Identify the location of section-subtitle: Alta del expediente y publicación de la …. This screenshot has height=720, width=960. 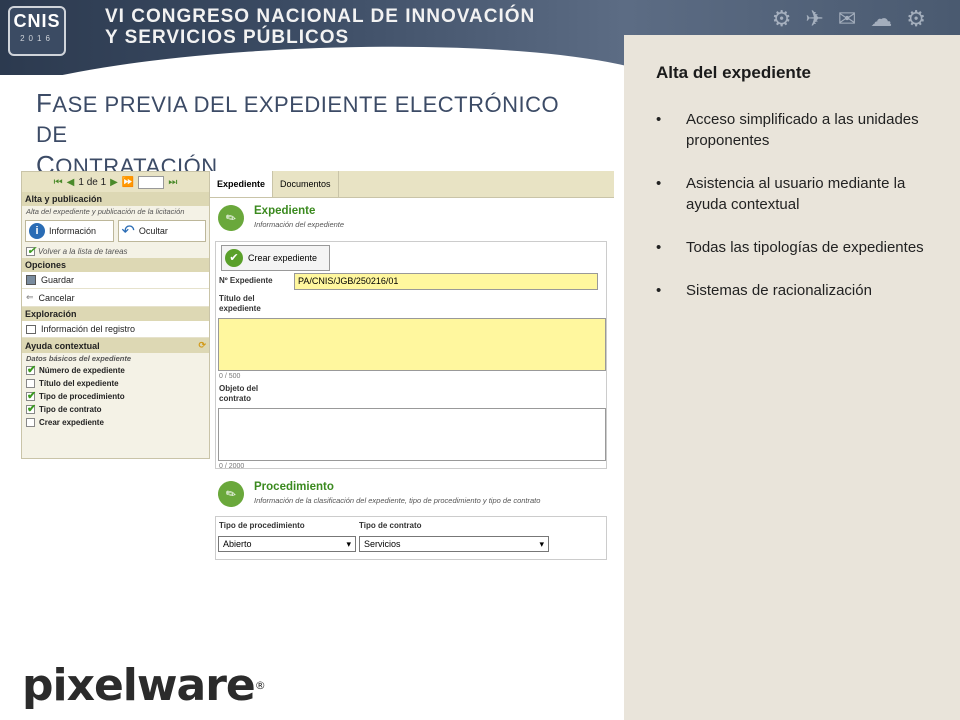
(105, 211).